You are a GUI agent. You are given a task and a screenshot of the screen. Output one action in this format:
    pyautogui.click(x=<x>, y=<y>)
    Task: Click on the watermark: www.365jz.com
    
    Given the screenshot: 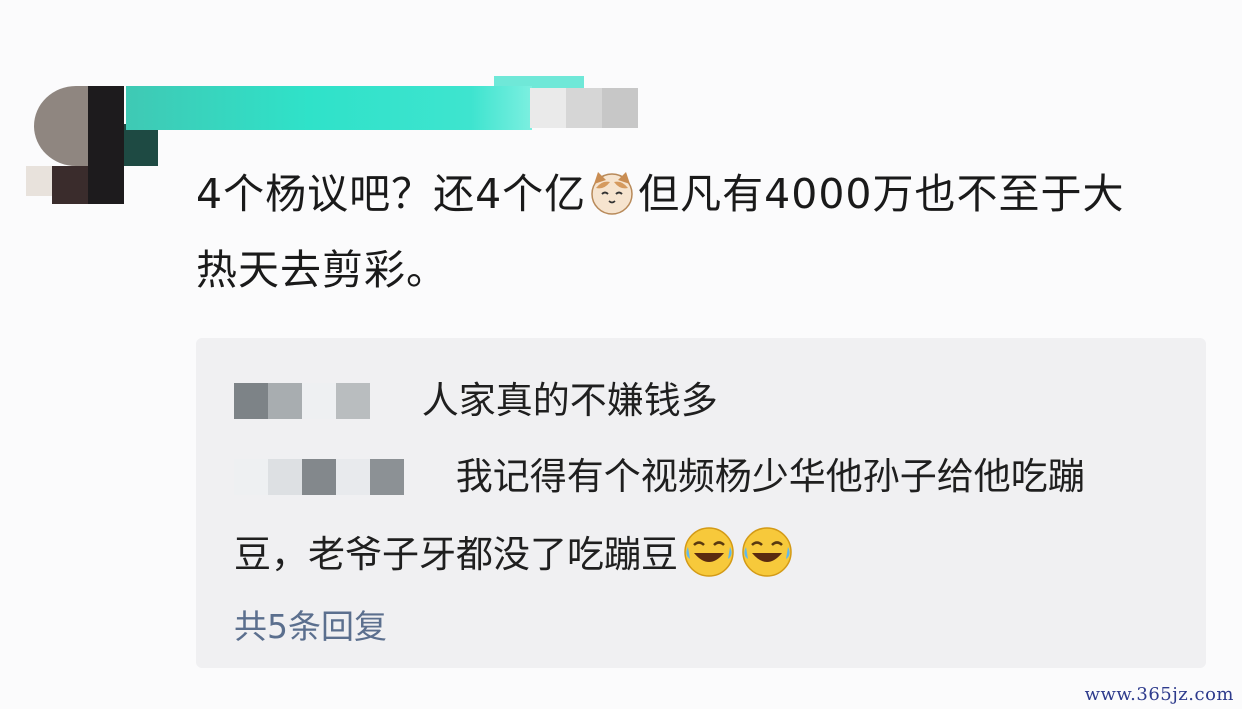 What is the action you would take?
    pyautogui.click(x=1159, y=694)
    